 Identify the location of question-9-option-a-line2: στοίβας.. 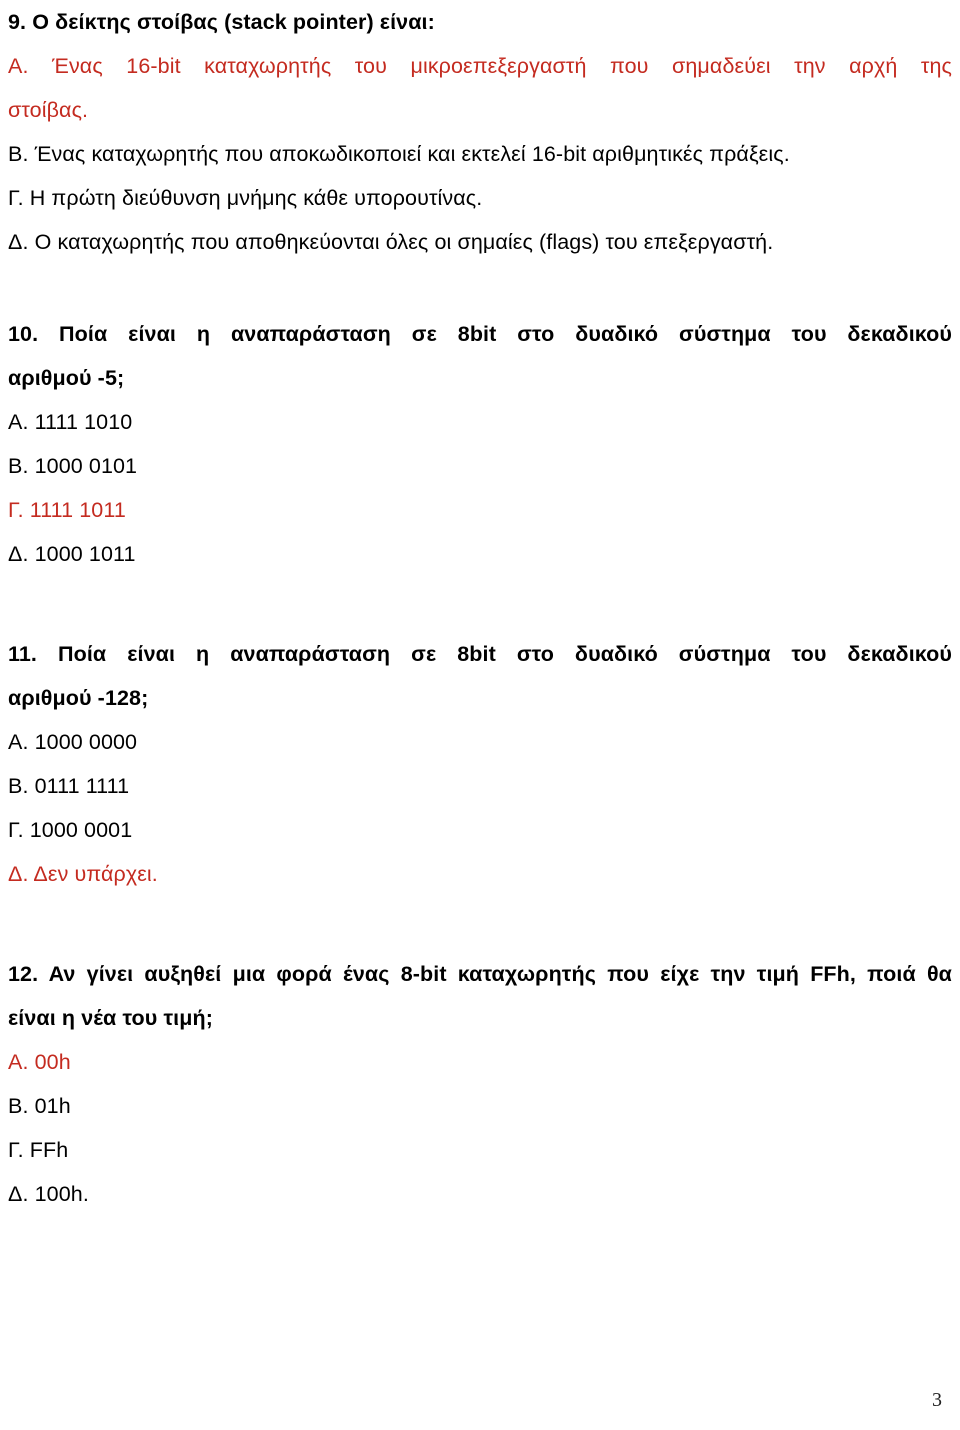
(48, 110).